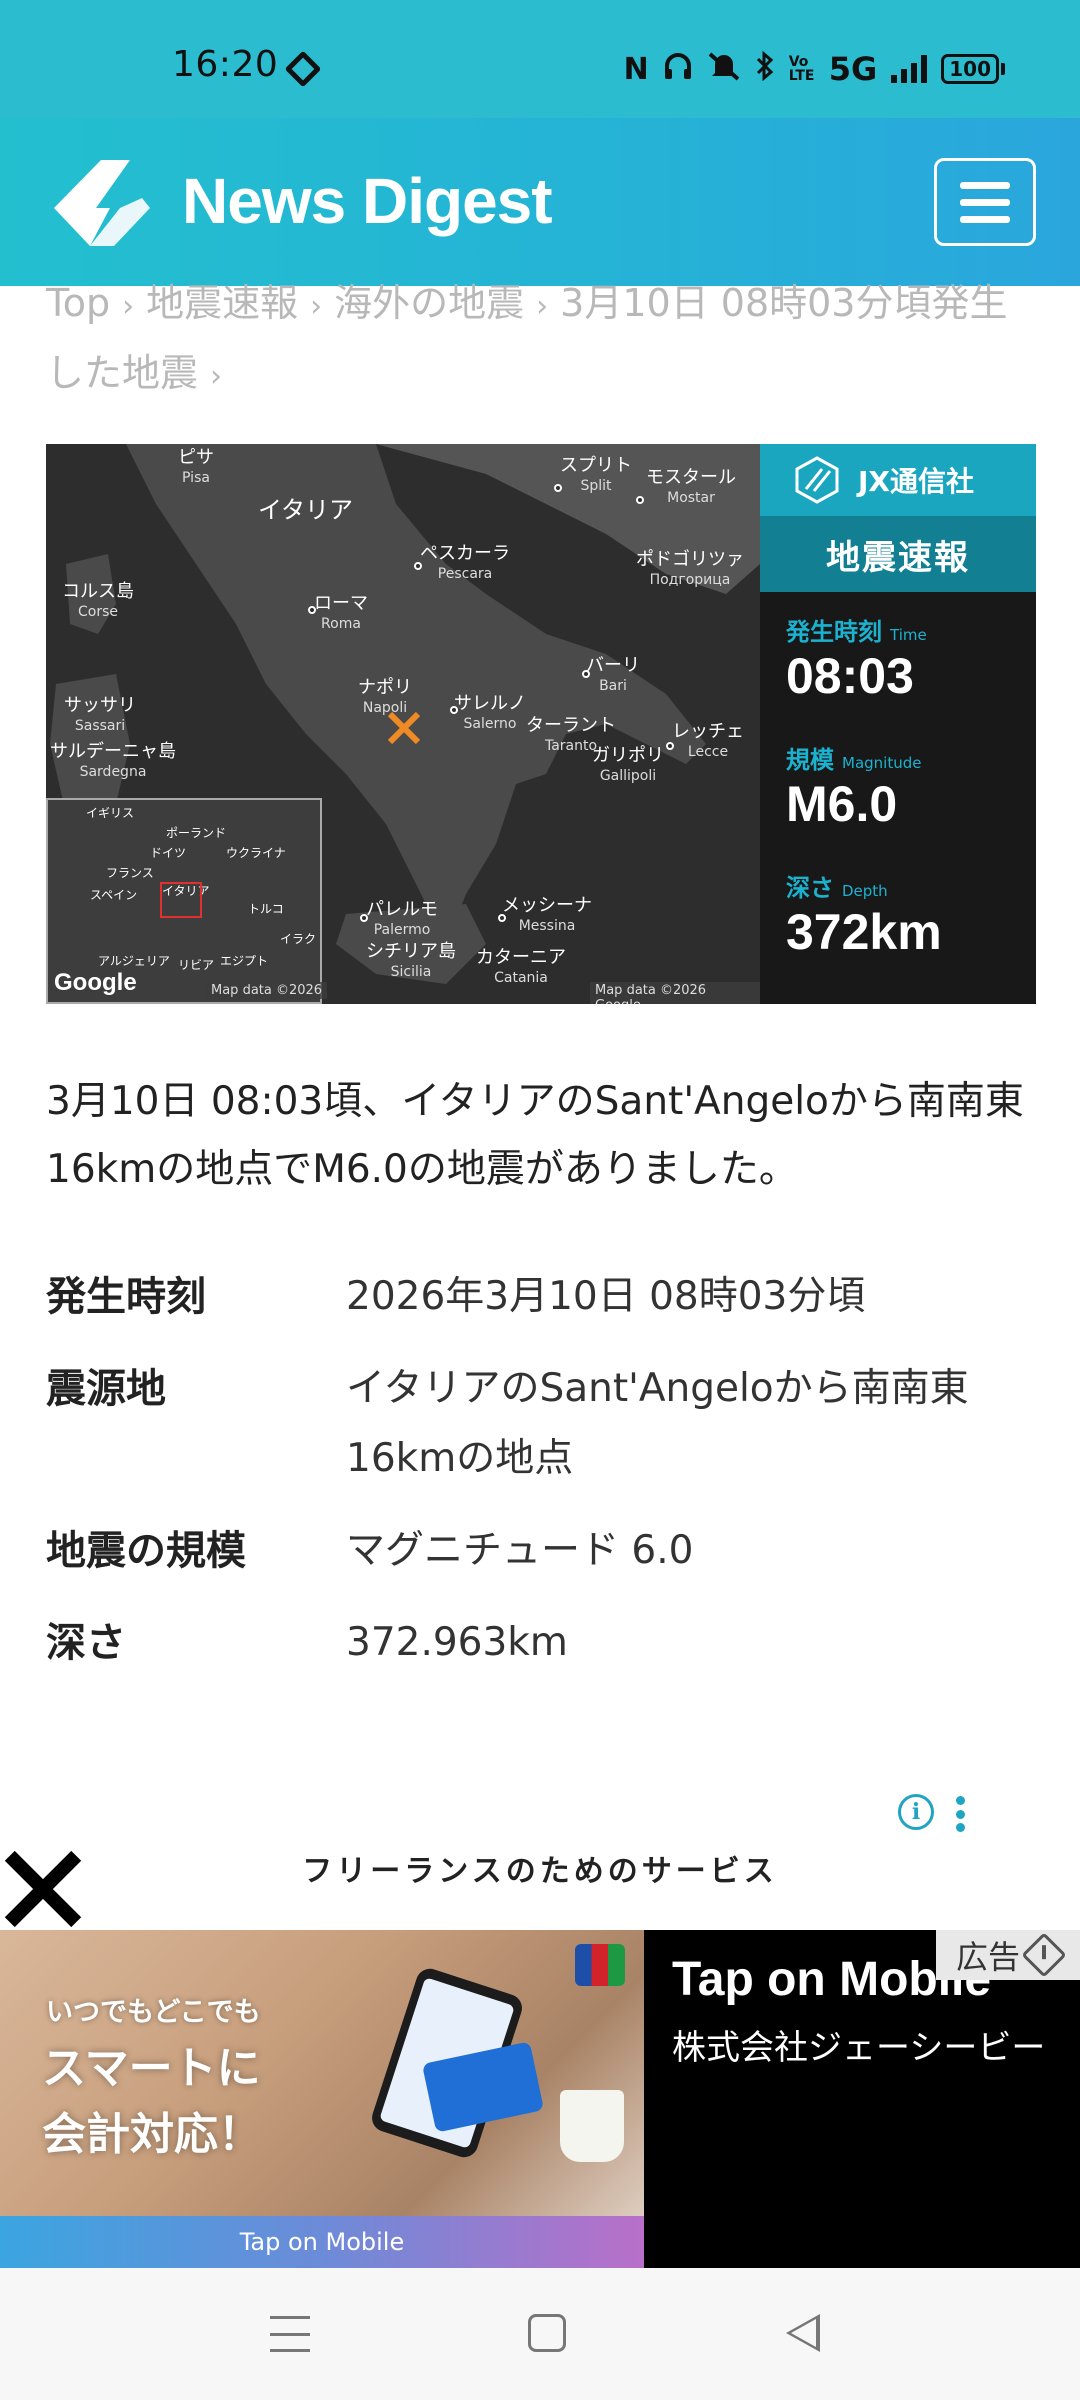  What do you see at coordinates (181, 900) in the screenshot?
I see `inset-highlight-region` at bounding box center [181, 900].